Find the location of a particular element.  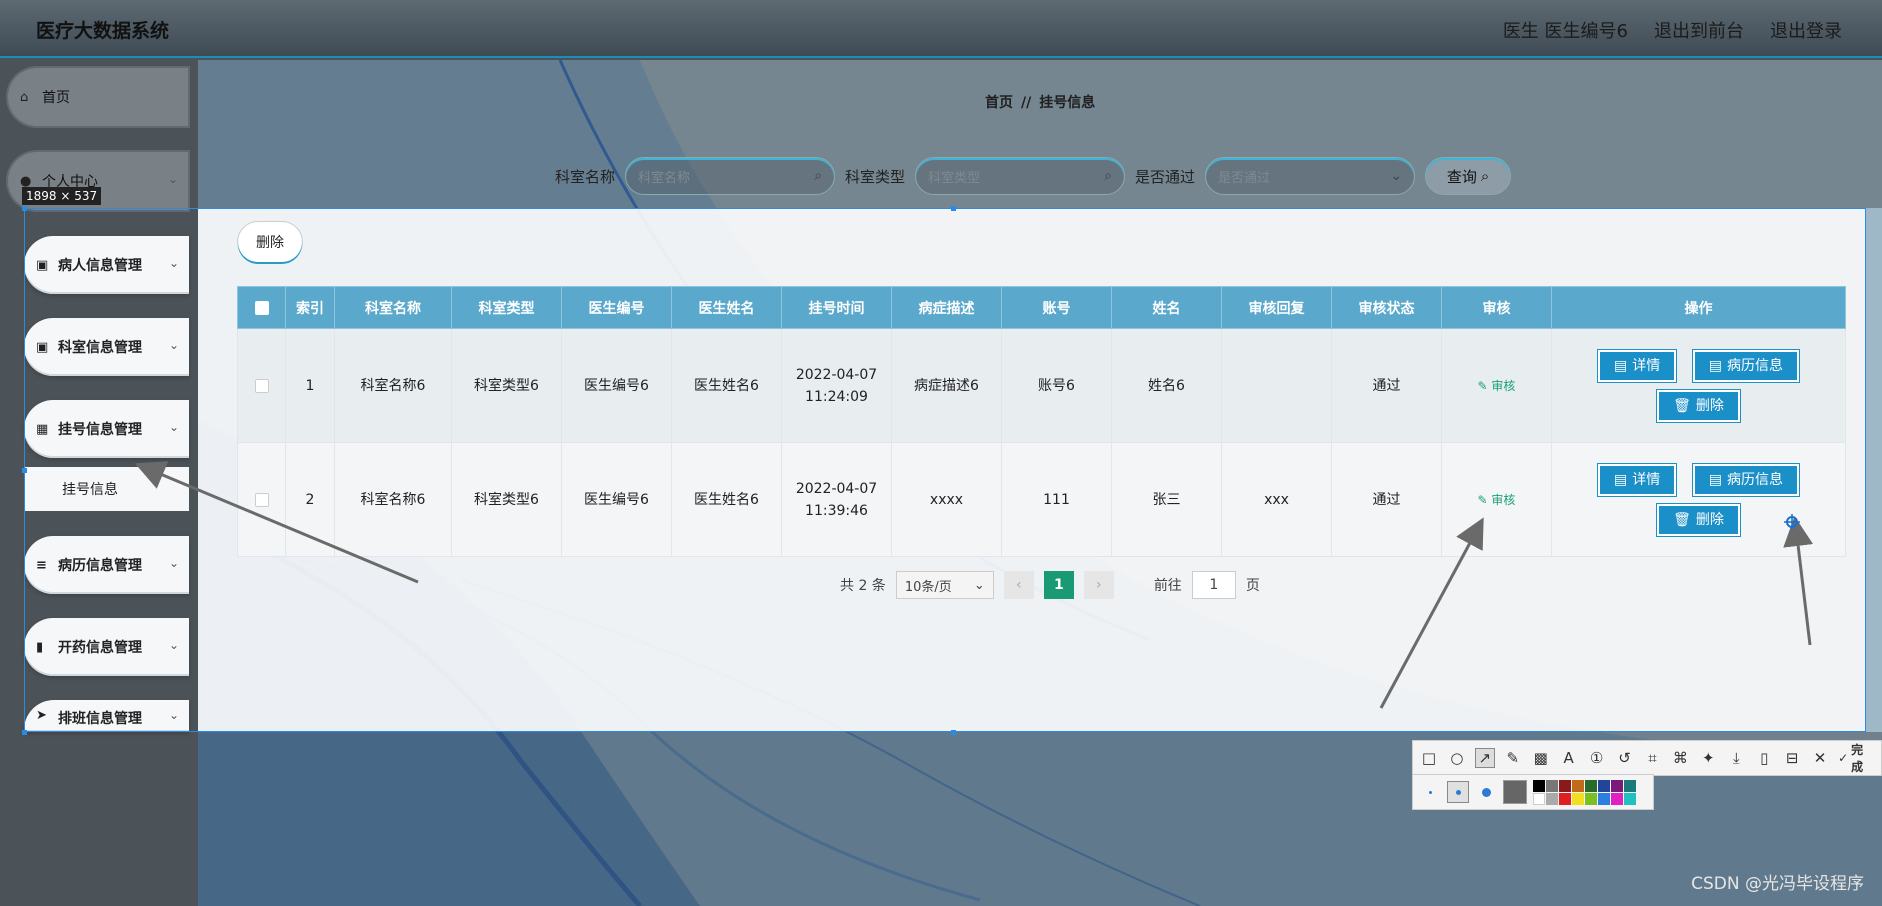

cell-index: 1 is located at coordinates (310, 385).